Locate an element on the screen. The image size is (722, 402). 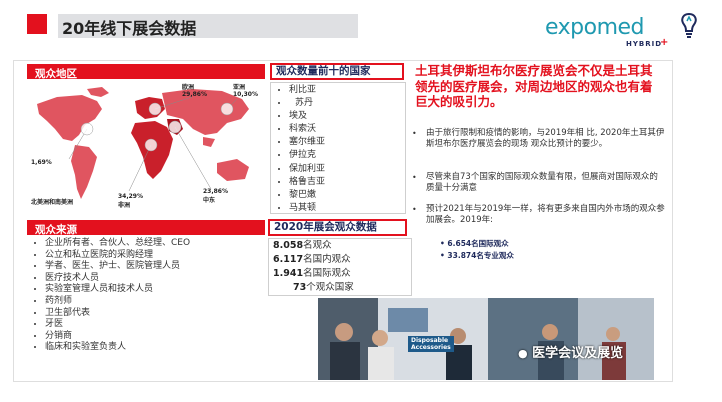
map-label-americas: 北美洲和南美洲 is located at coordinates (52, 202).